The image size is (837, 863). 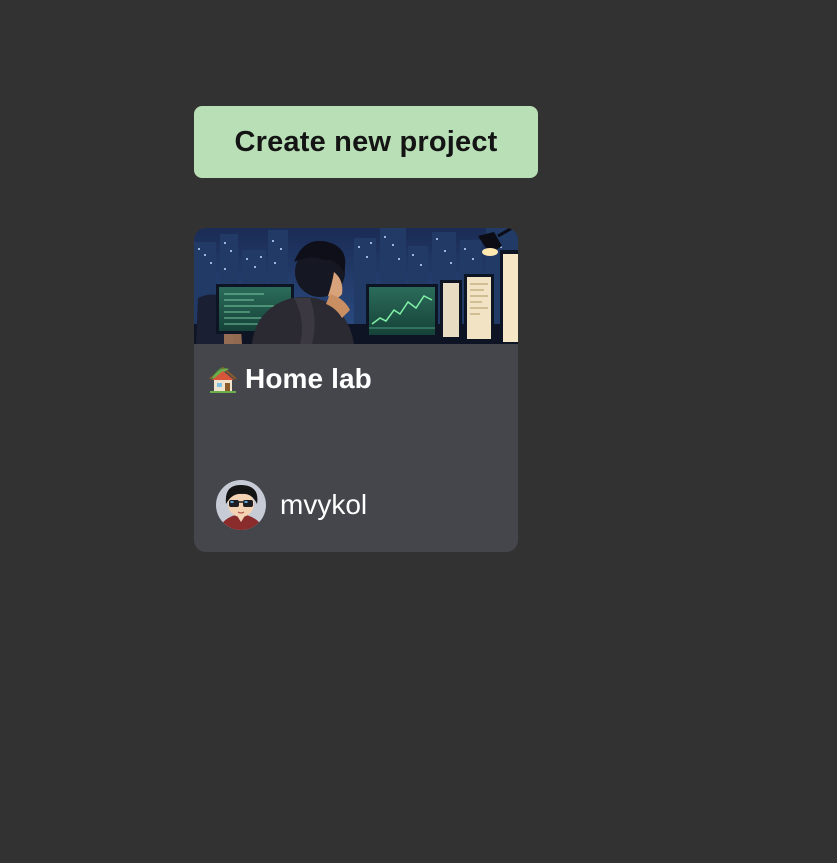 What do you see at coordinates (356, 286) in the screenshot?
I see `project-banner-image` at bounding box center [356, 286].